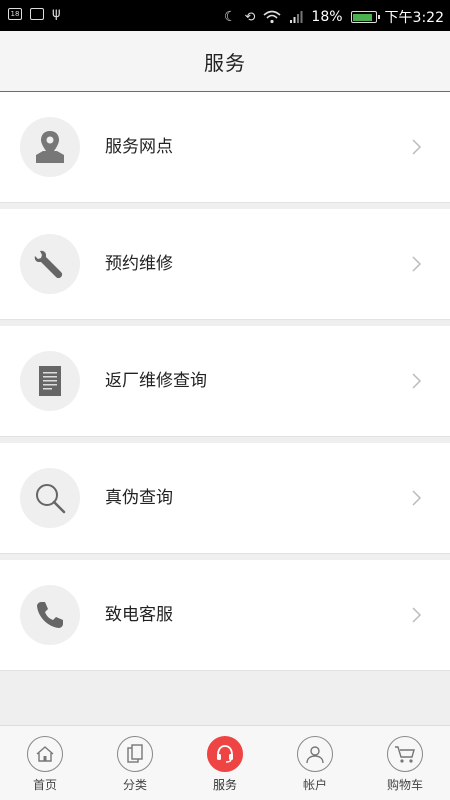  Describe the element at coordinates (44, 785) in the screenshot. I see `tab-label: 首页` at that location.